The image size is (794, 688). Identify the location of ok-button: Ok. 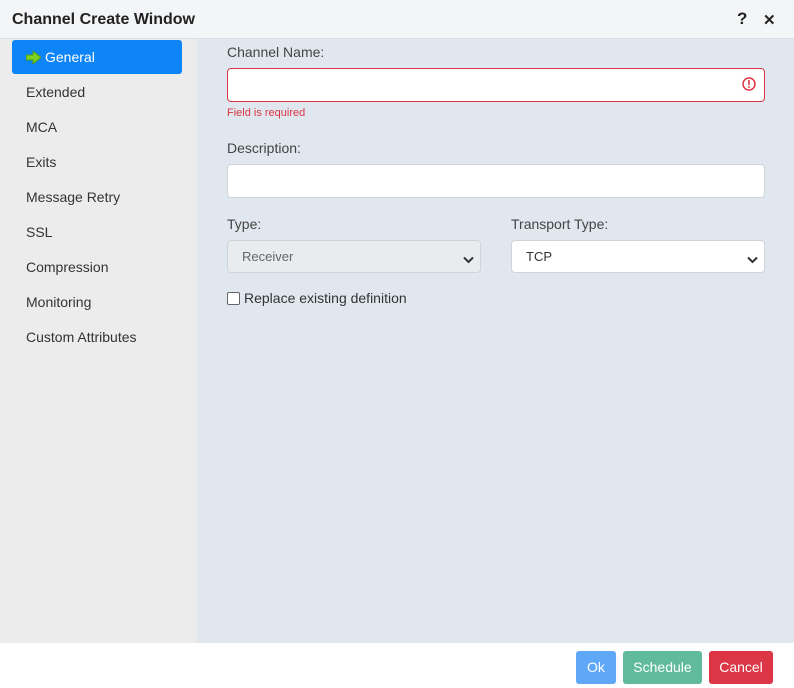
(596, 667).